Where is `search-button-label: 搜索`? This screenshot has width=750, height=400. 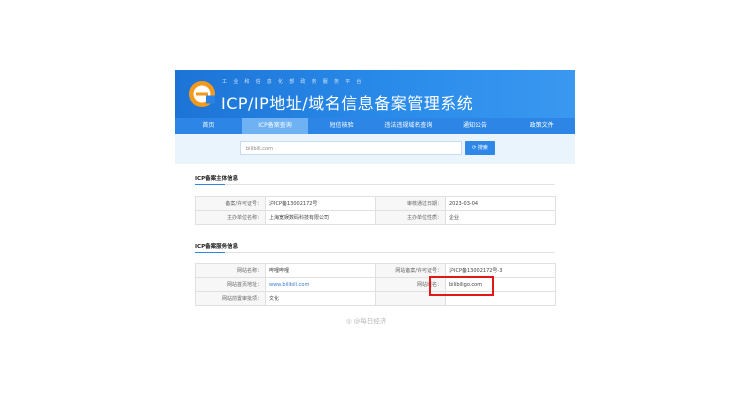 search-button-label: 搜索 is located at coordinates (482, 148).